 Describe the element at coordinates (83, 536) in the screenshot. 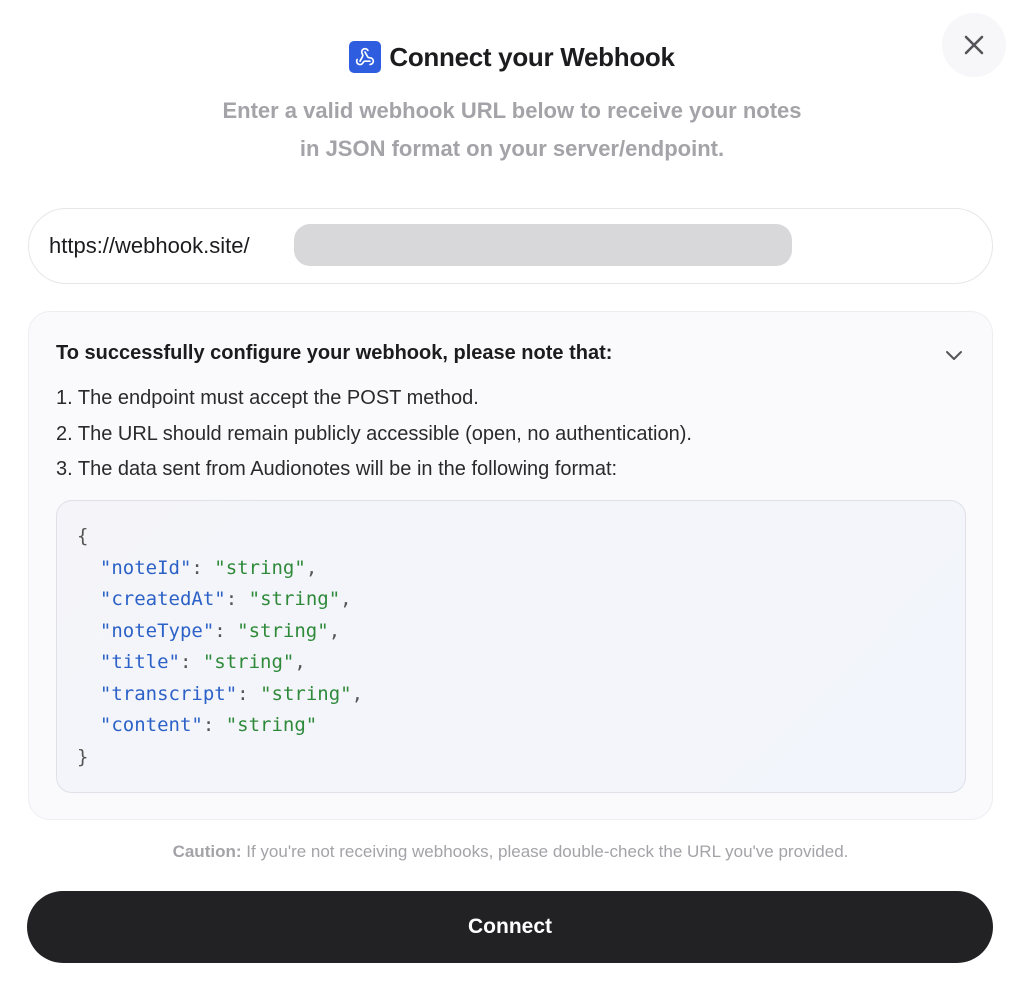

I see `code-open-brace: {` at that location.